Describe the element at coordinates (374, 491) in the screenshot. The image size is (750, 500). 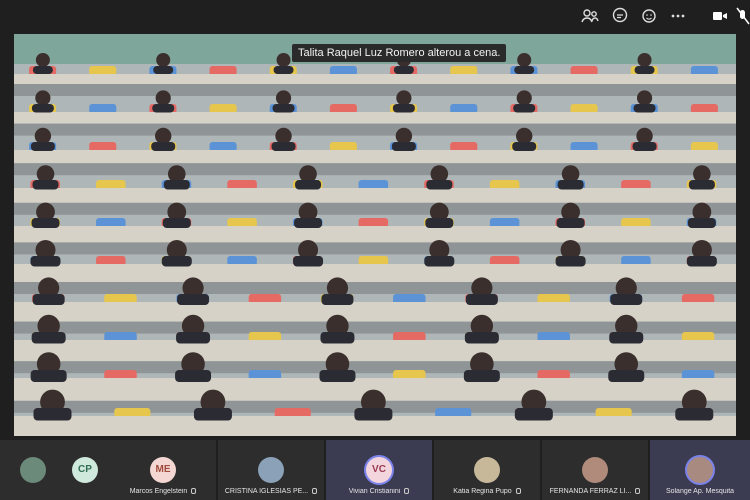
I see `participant-name: Vivian Cristianini` at that location.